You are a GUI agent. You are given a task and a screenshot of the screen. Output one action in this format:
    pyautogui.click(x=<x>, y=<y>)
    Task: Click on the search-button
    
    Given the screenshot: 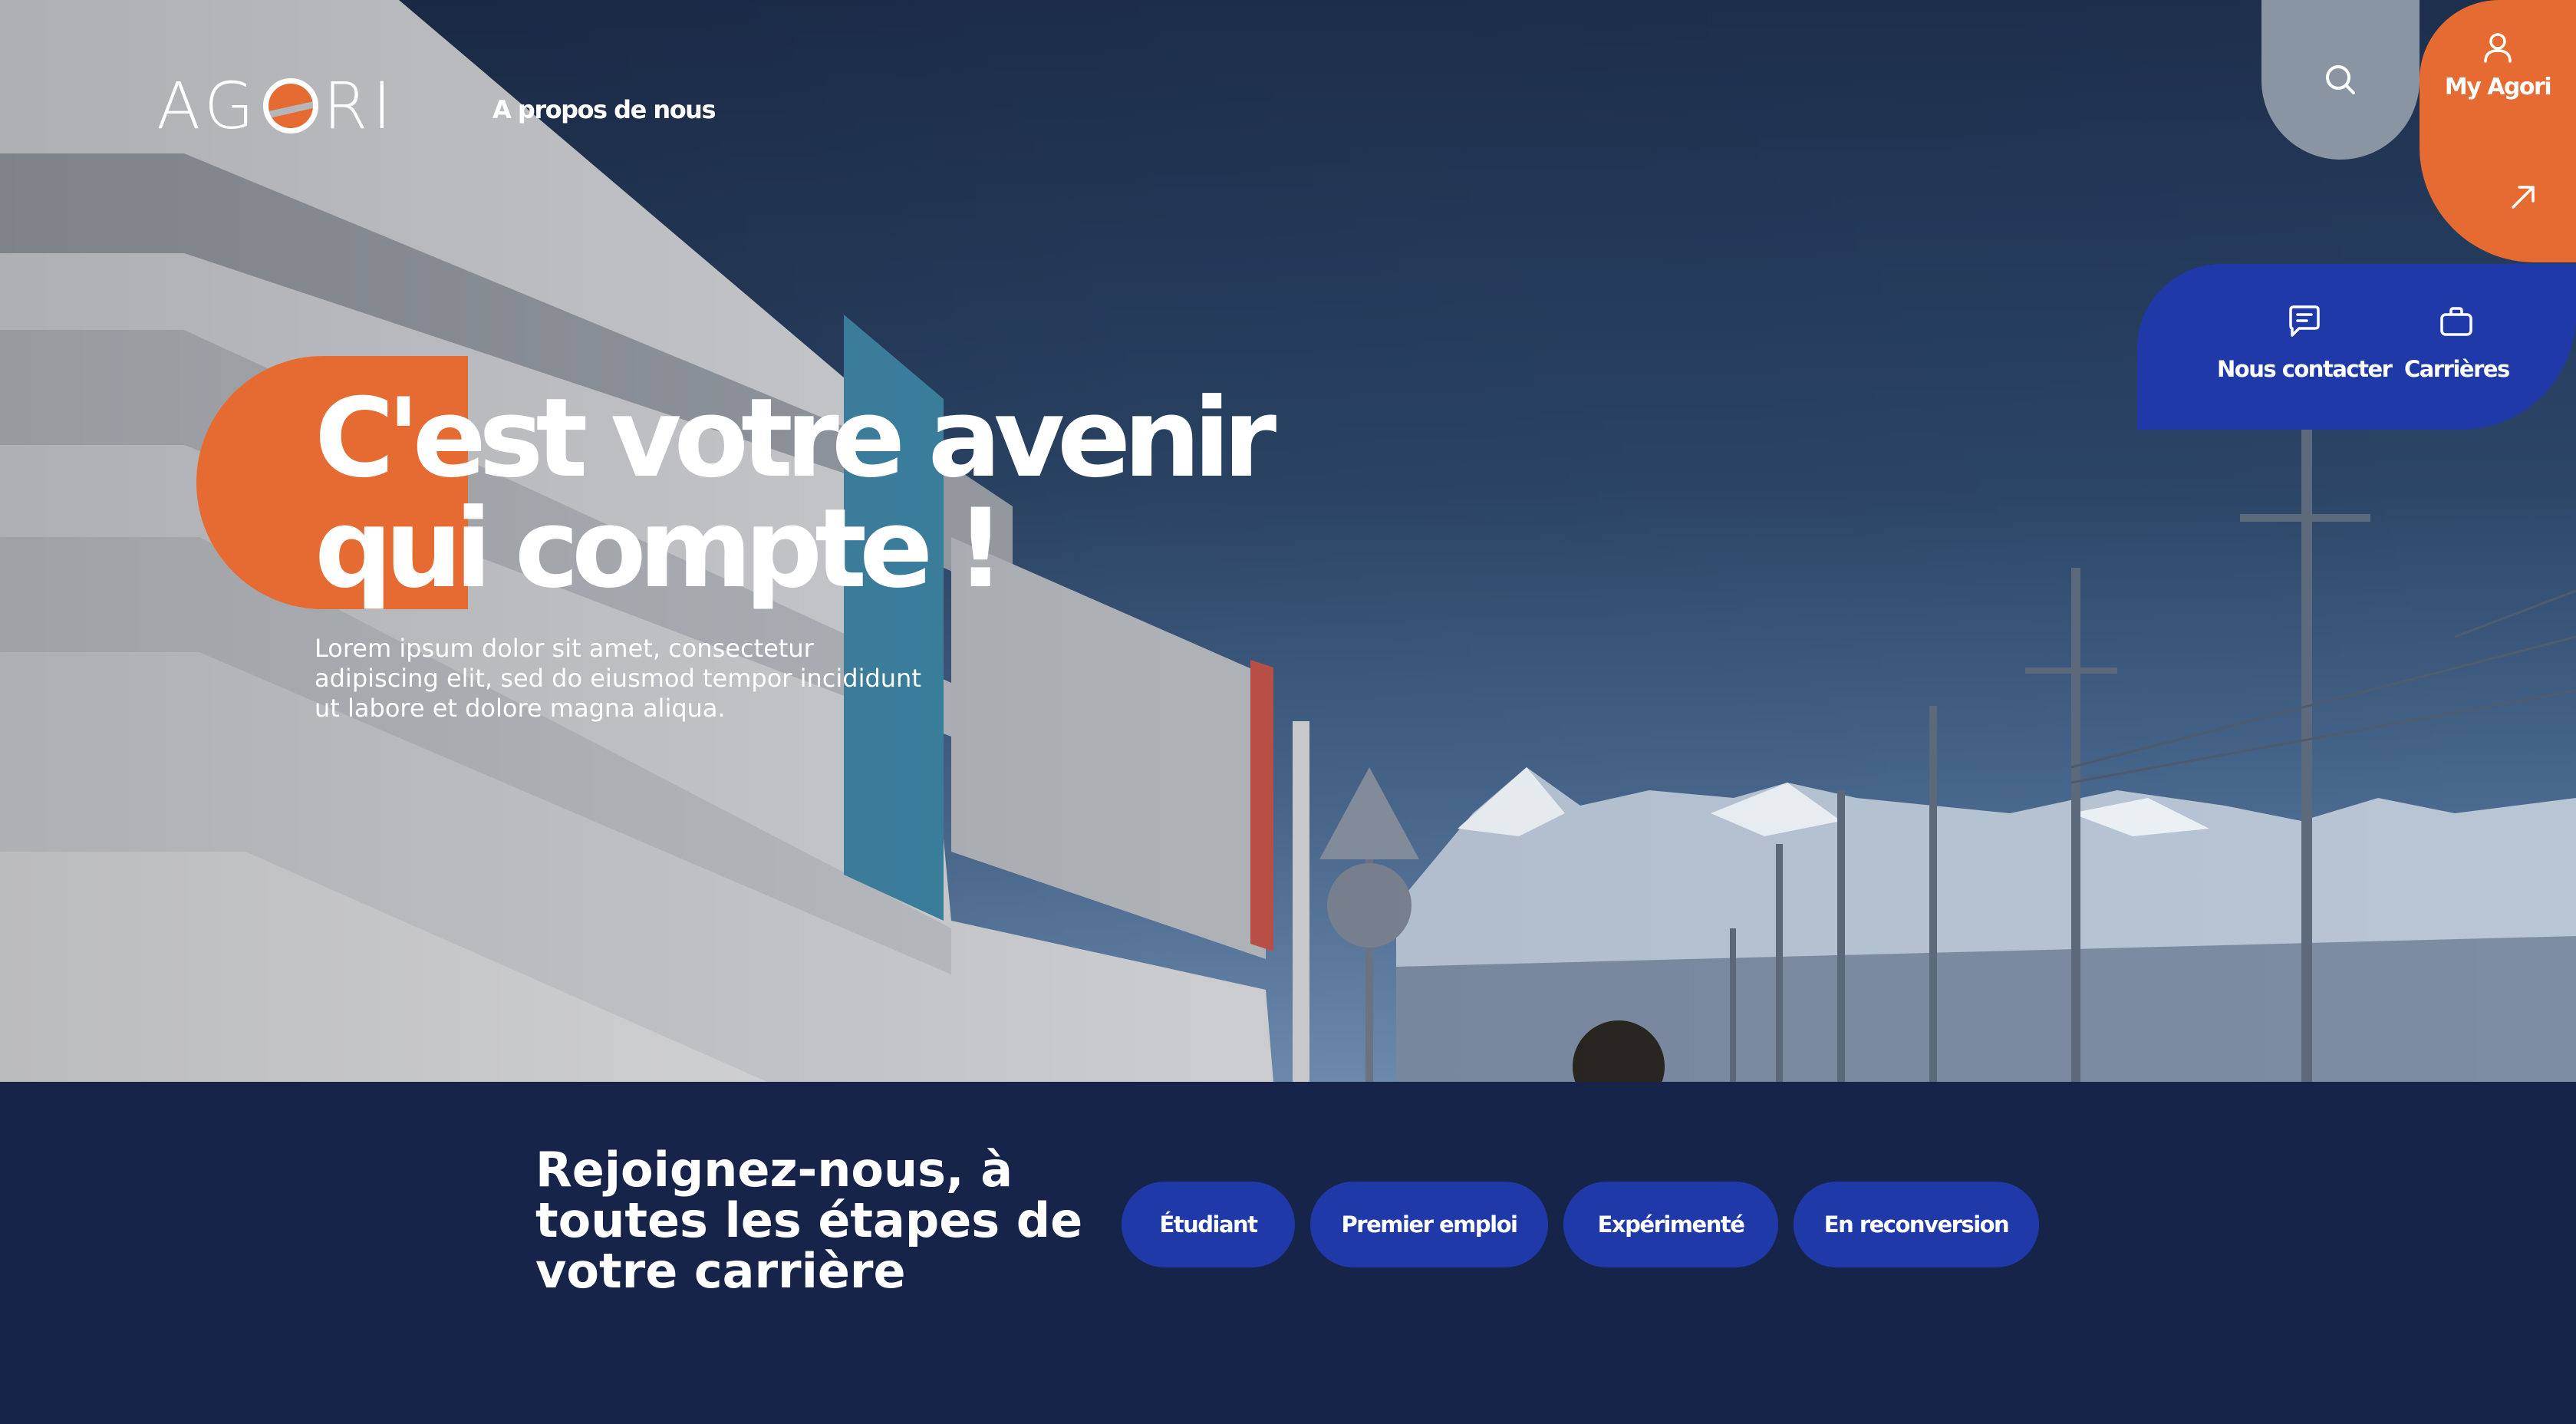 What is the action you would take?
    pyautogui.click(x=2340, y=80)
    